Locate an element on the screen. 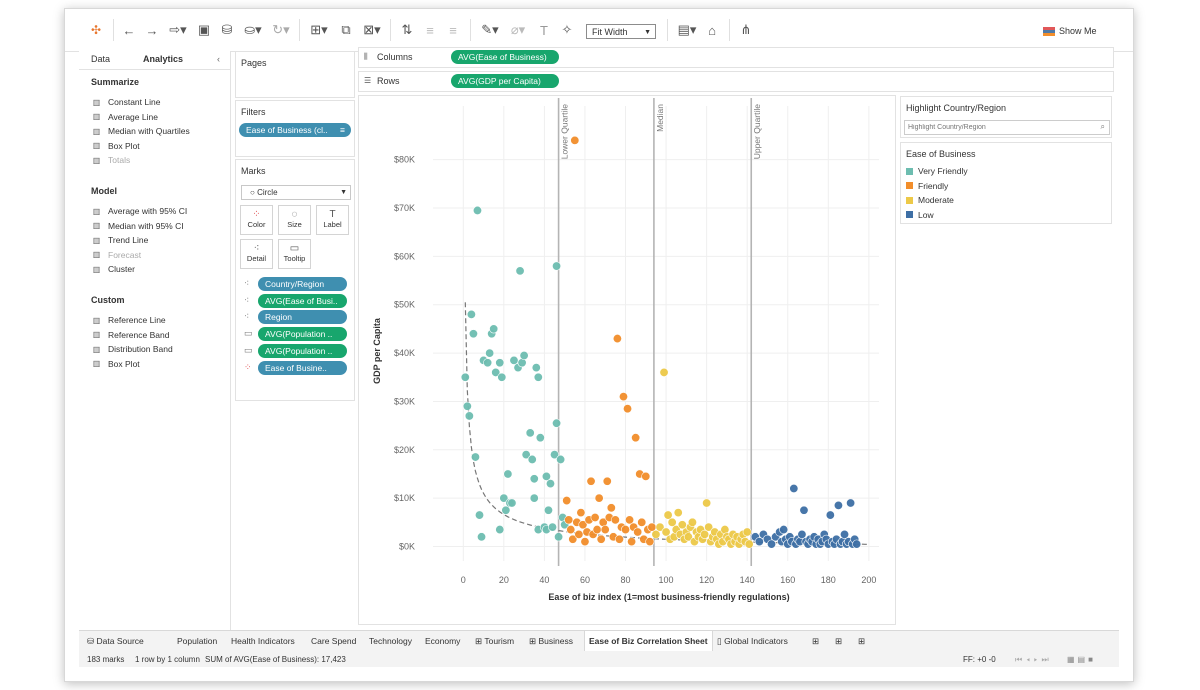 The image size is (1200, 690). sheet-tab: ⊞ Business is located at coordinates (551, 641).